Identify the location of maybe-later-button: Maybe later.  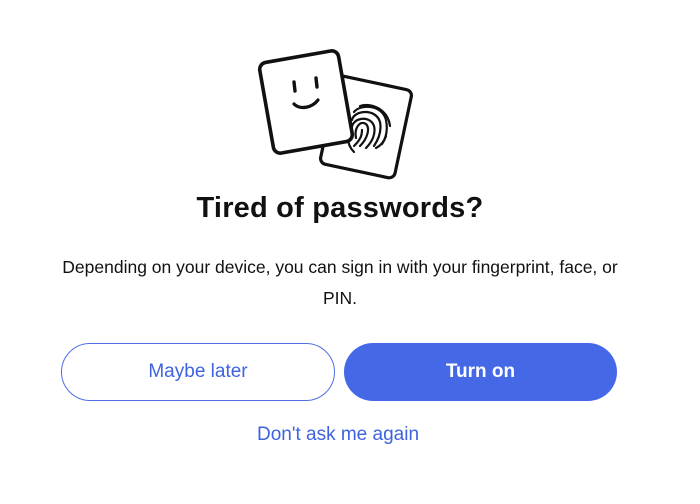
(198, 372).